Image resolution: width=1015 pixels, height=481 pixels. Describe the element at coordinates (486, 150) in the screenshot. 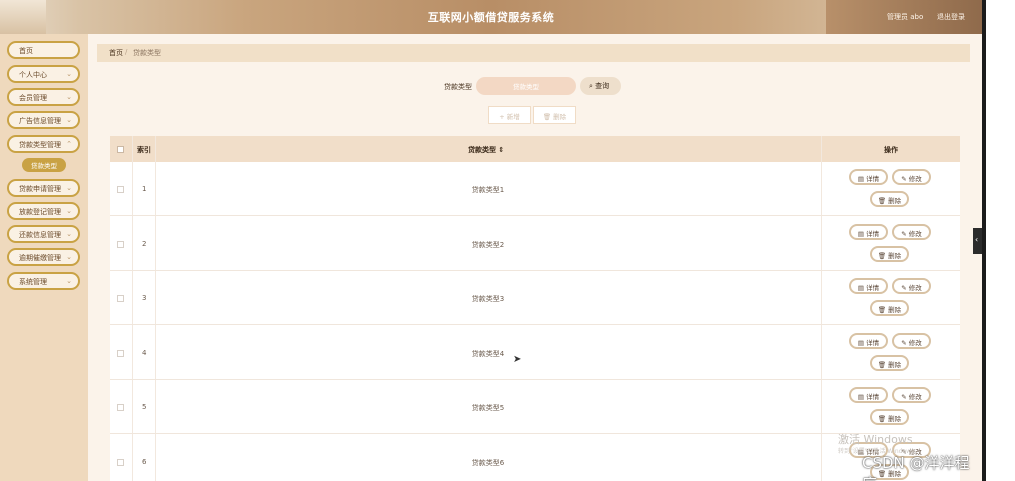

I see `col-loan-type: 贷款类型 ⇕` at that location.